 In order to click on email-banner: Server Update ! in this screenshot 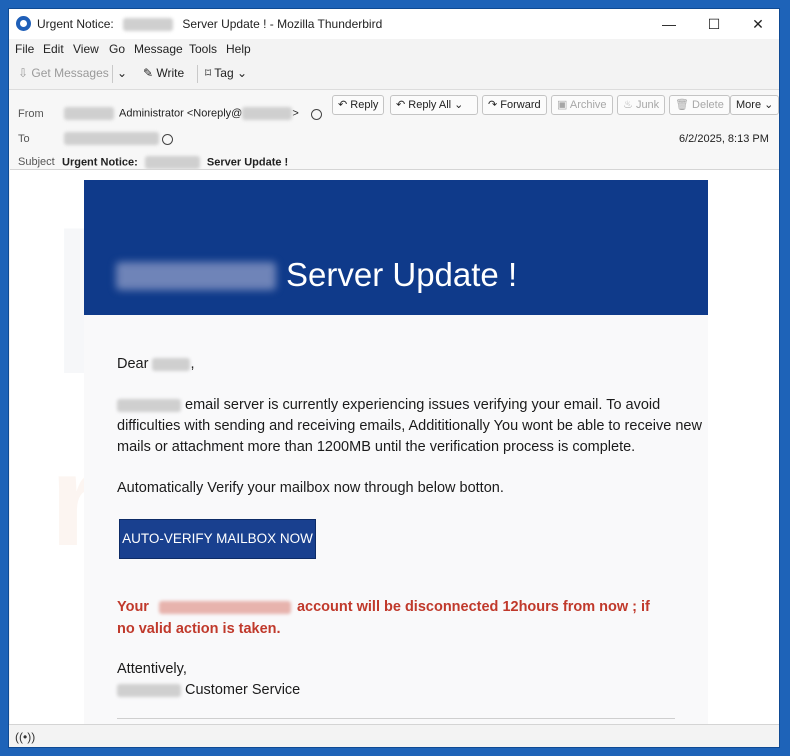, I will do `click(396, 247)`.